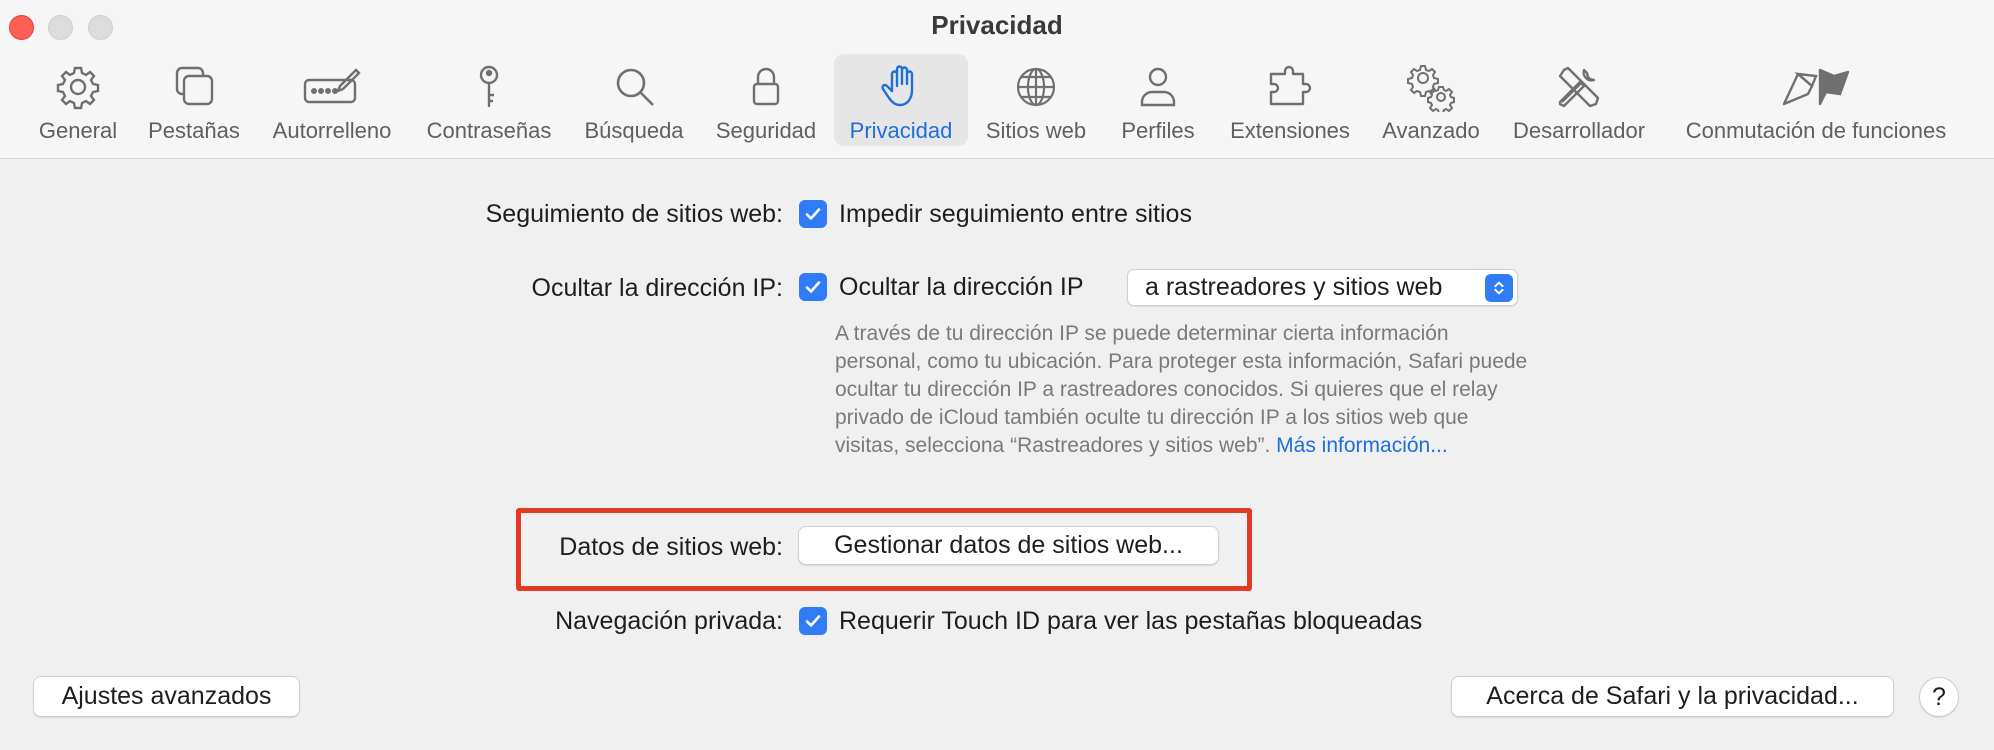 This screenshot has width=1994, height=750. Describe the element at coordinates (1431, 88) in the screenshot. I see `gears-icon` at that location.